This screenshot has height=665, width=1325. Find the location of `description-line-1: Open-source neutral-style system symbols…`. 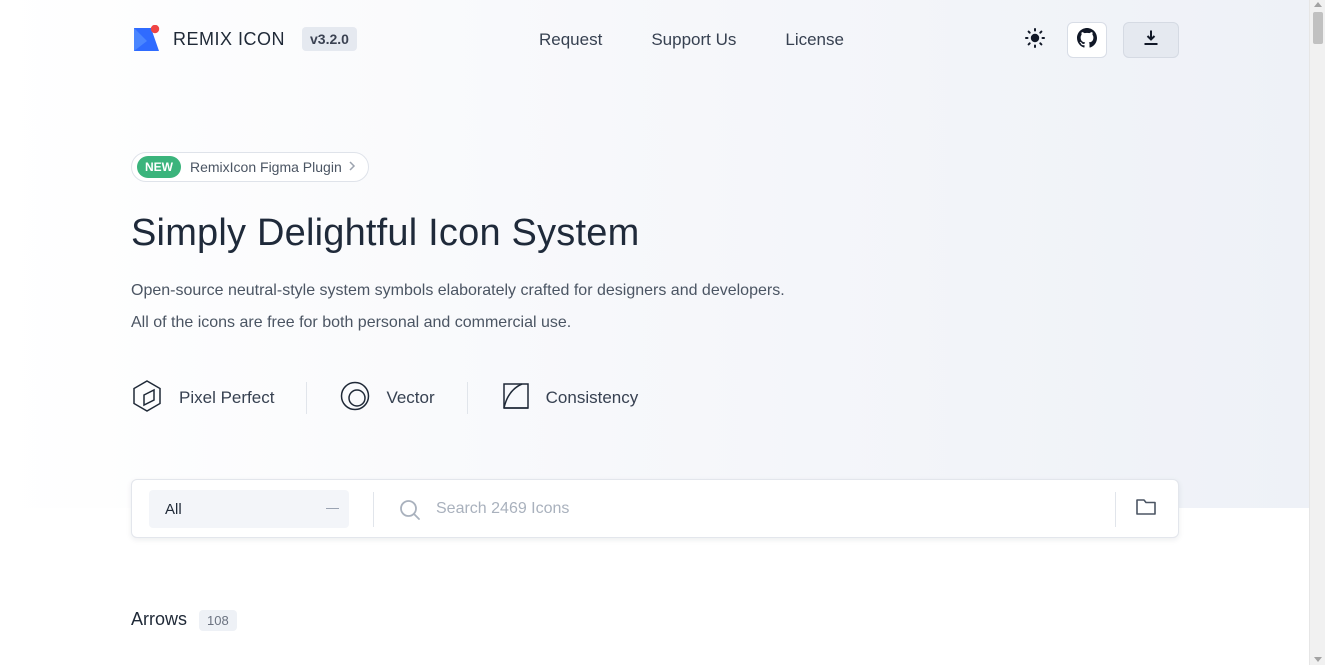

description-line-1: Open-source neutral-style system symbols… is located at coordinates (458, 290).